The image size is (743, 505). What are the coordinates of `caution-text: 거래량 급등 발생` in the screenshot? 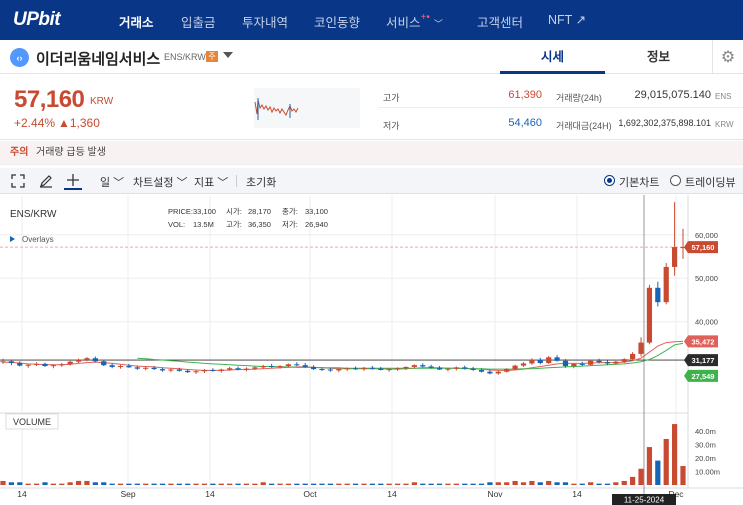 It's located at (71, 152).